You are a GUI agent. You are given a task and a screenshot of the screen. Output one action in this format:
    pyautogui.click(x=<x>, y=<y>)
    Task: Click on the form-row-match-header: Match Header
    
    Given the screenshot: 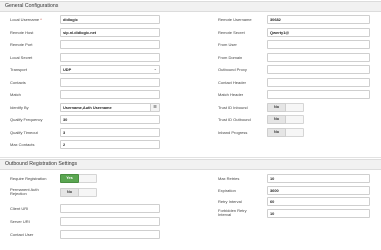 What is the action you would take?
    pyautogui.click(x=190, y=95)
    